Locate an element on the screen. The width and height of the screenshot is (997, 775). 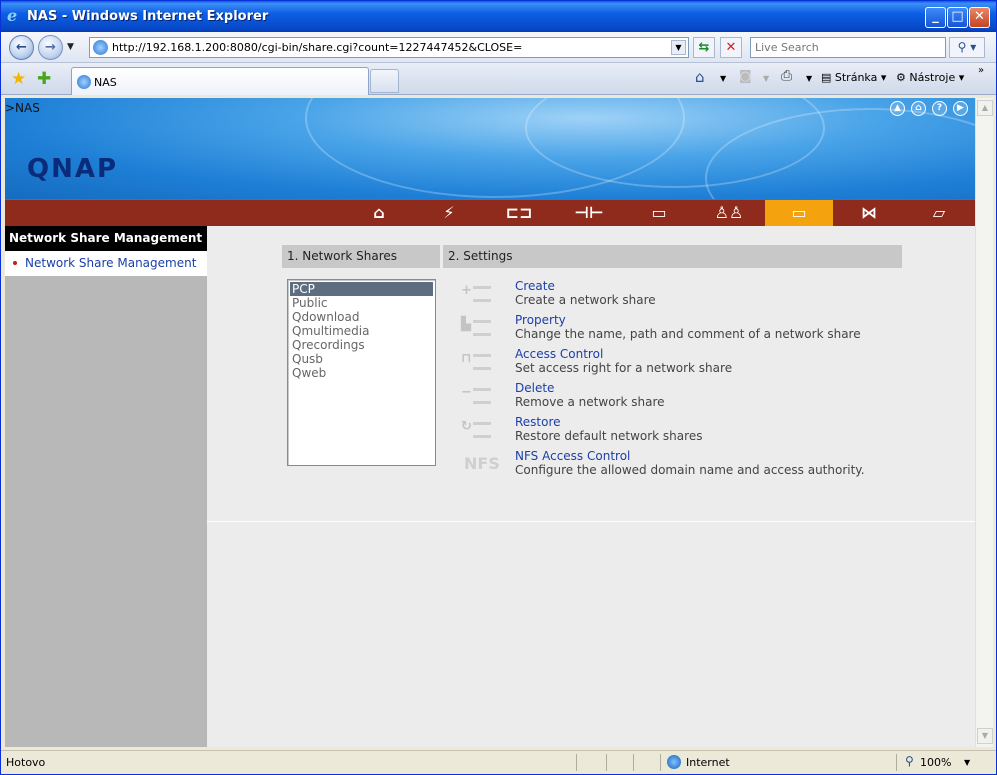
print-icon: ⎙ is located at coordinates (786, 76).